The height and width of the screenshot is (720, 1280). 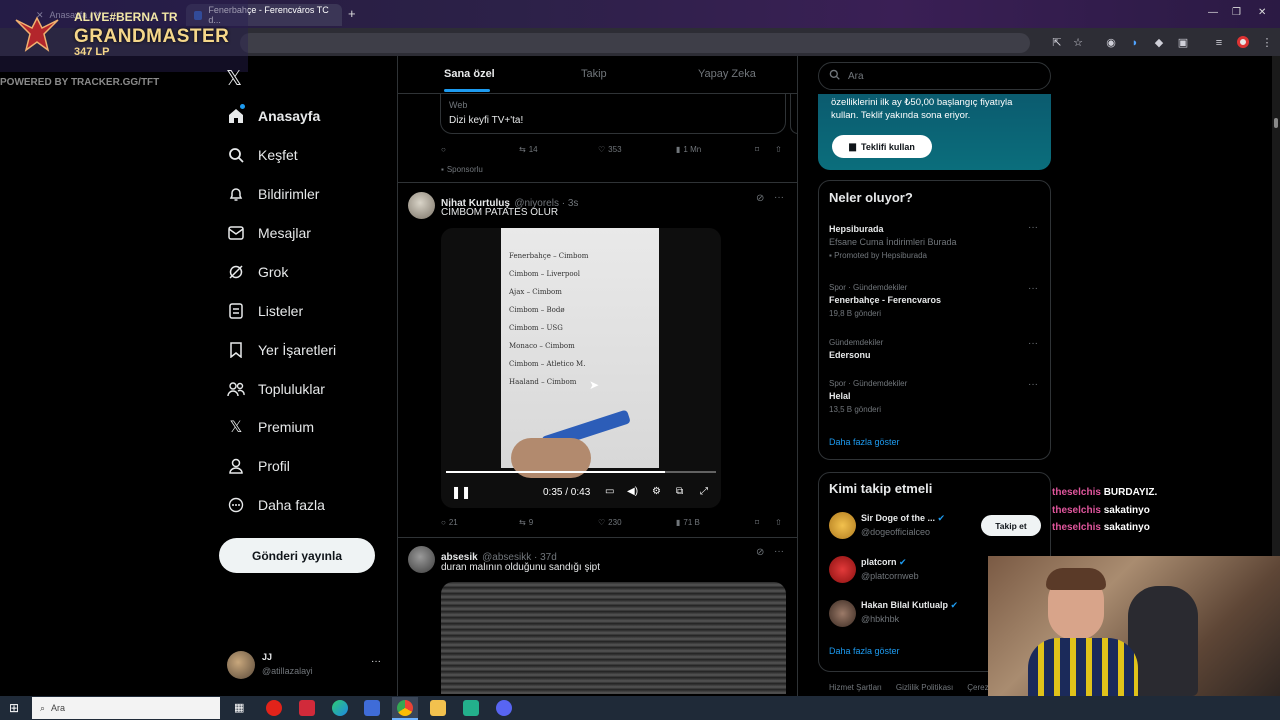 What do you see at coordinates (297, 555) in the screenshot?
I see `post-button: Gönderi yayınla` at bounding box center [297, 555].